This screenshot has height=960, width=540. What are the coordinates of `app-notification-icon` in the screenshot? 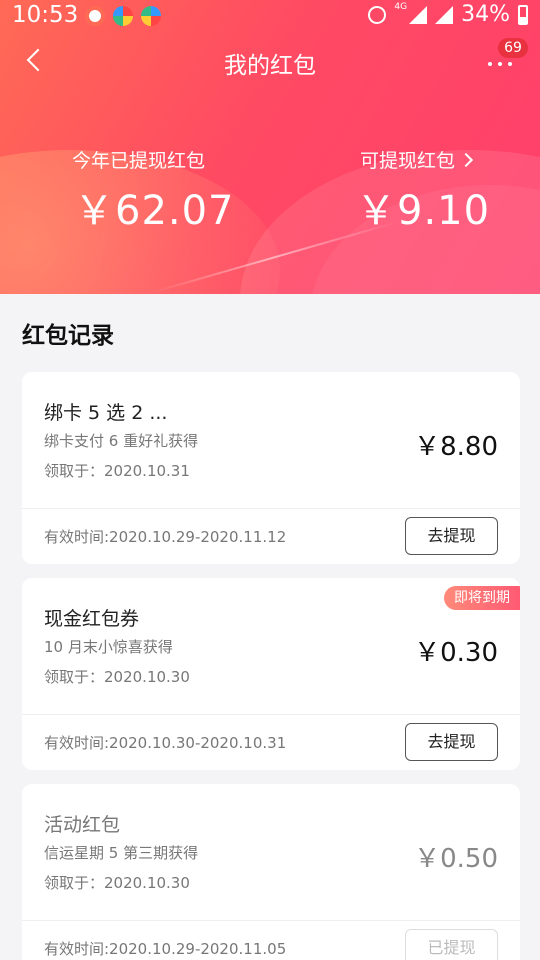 It's located at (95, 16).